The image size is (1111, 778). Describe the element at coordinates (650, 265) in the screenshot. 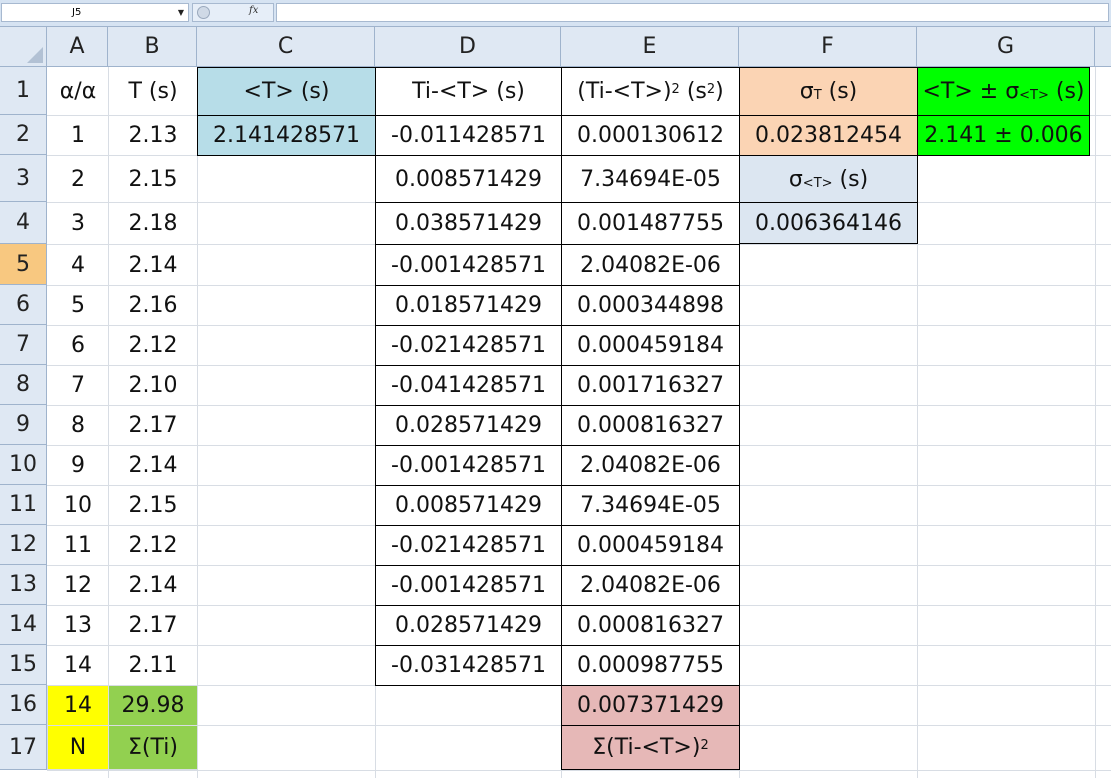

I see `cell-e5: 2.04082E-06` at that location.